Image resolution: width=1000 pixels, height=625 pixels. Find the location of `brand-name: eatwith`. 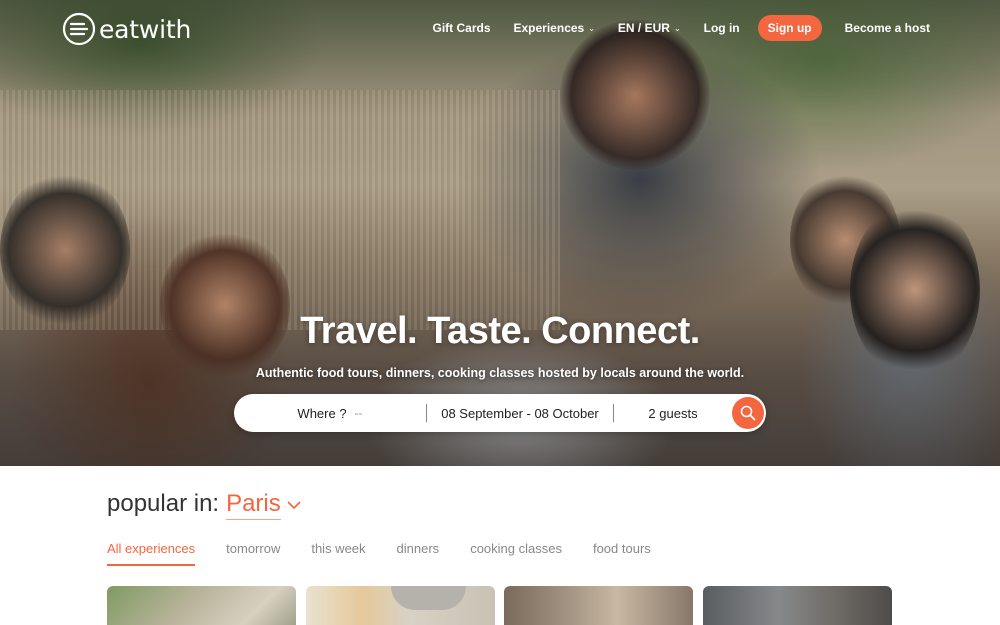

brand-name: eatwith is located at coordinates (145, 29).